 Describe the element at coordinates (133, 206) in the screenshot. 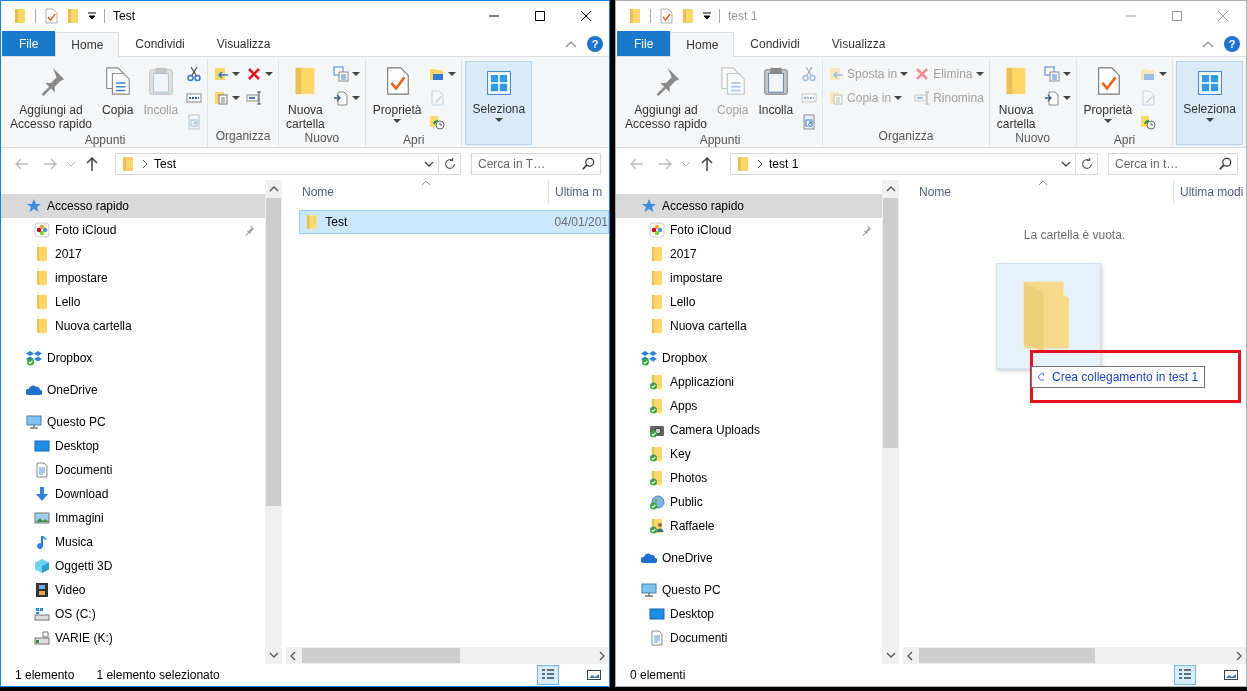

I see `navigation-item: Accesso rapido` at that location.